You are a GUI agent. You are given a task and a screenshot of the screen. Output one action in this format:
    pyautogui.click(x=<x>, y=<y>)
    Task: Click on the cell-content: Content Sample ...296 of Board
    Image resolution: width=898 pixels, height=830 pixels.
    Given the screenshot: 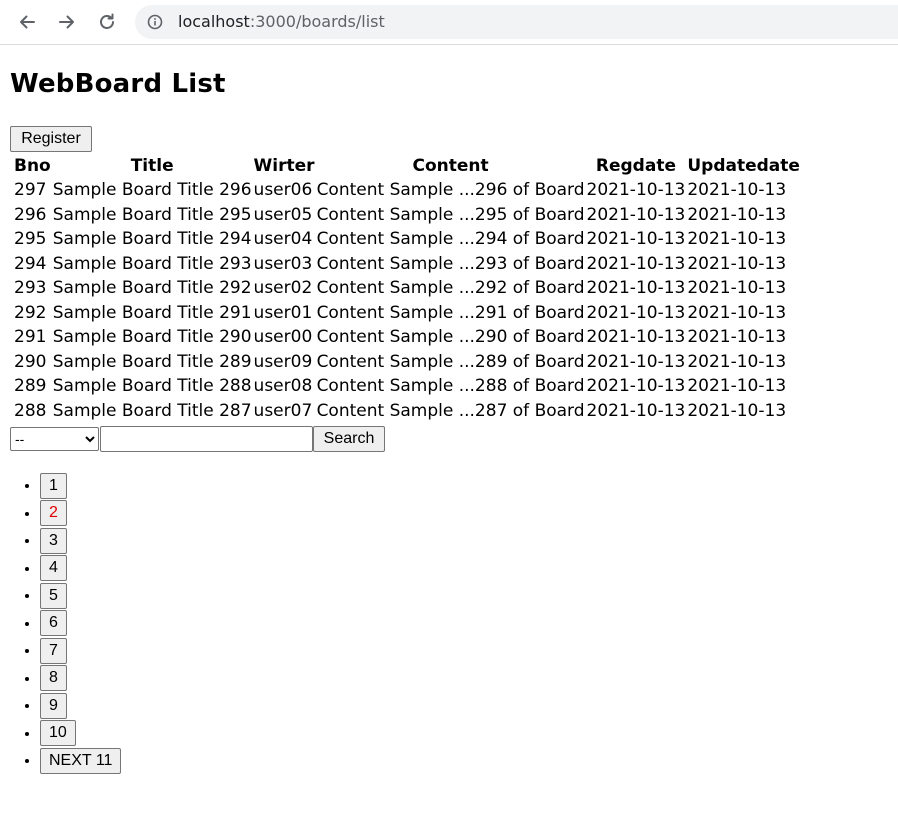 What is the action you would take?
    pyautogui.click(x=450, y=190)
    